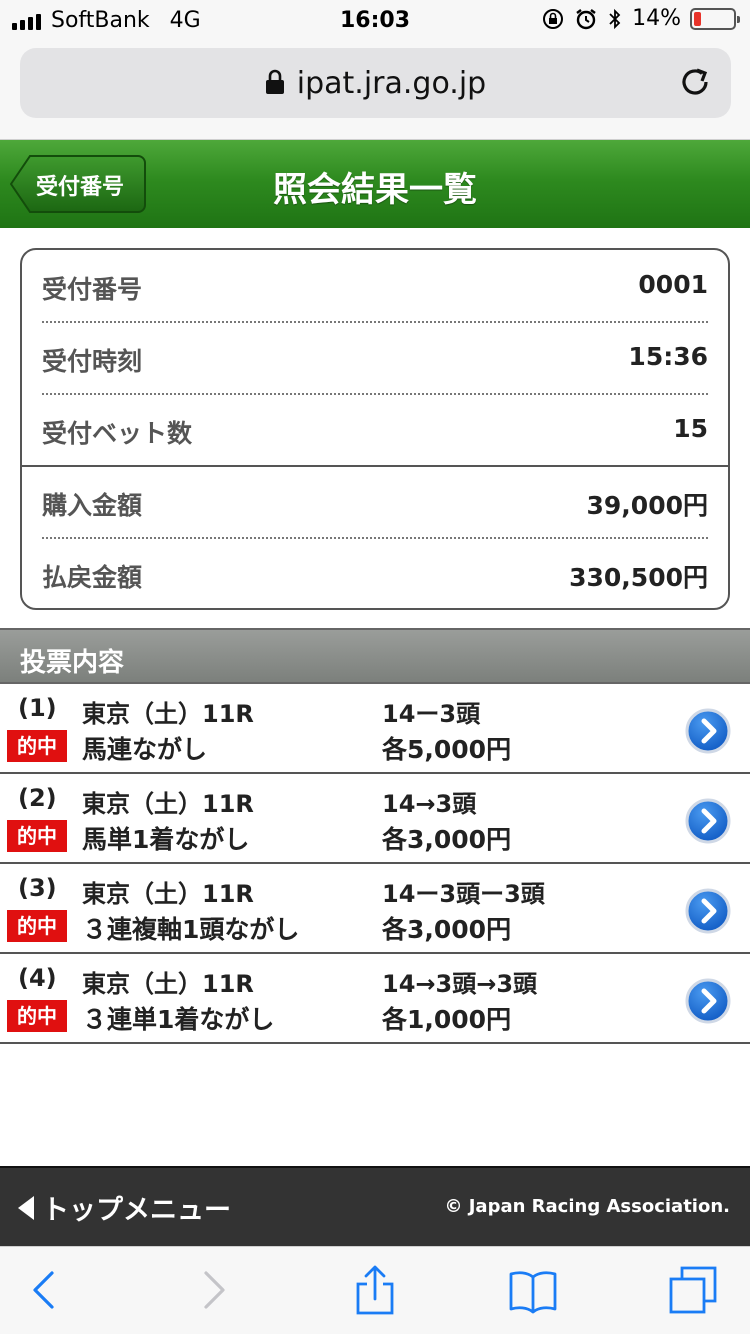  Describe the element at coordinates (429, 804) in the screenshot. I see `bet-combination: 14→3頭` at that location.